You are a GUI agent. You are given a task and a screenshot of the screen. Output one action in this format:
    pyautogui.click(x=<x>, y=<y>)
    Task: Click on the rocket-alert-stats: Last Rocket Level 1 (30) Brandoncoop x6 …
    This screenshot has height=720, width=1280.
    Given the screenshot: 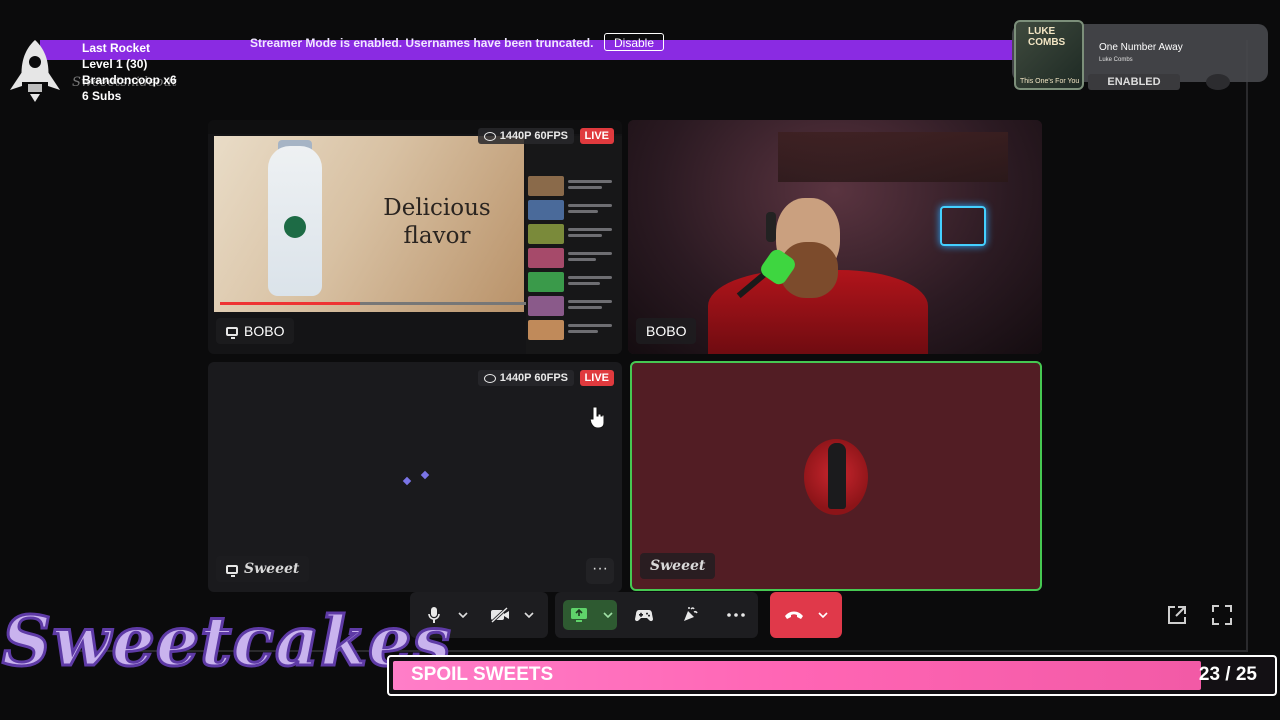 What is the action you would take?
    pyautogui.click(x=129, y=72)
    